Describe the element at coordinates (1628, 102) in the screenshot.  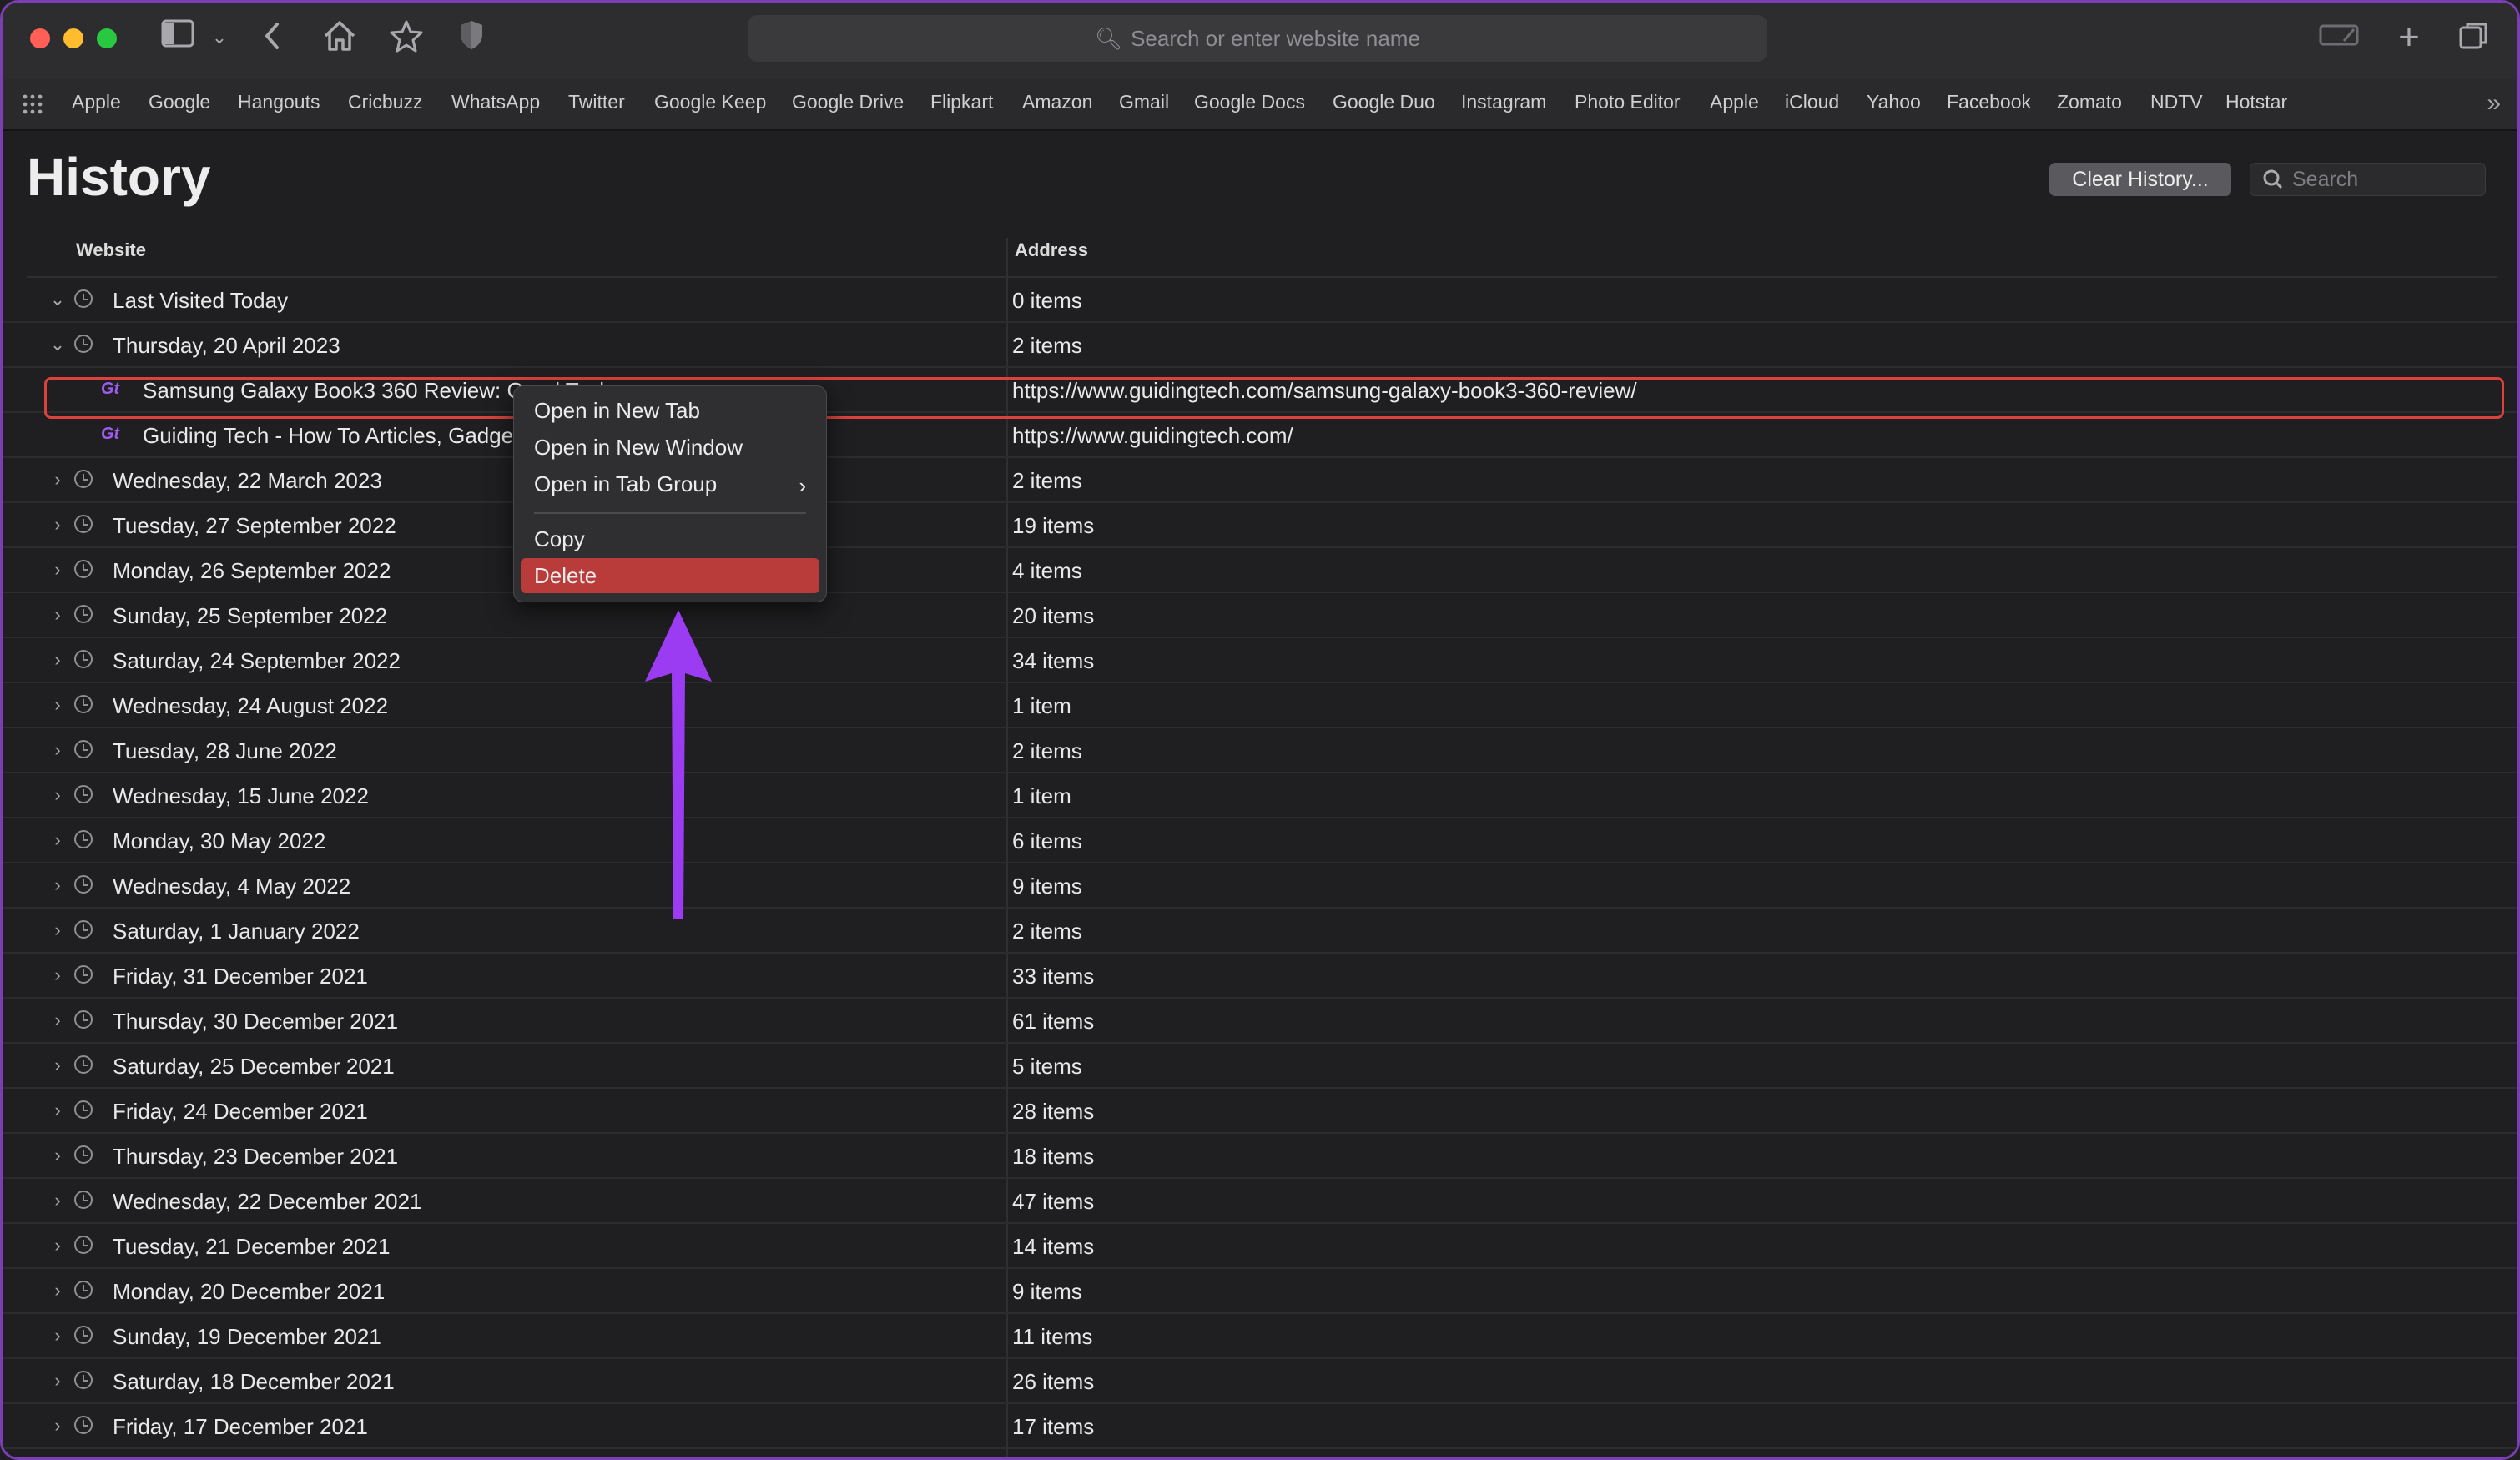
I see `favorite-link: Photo Editor` at that location.